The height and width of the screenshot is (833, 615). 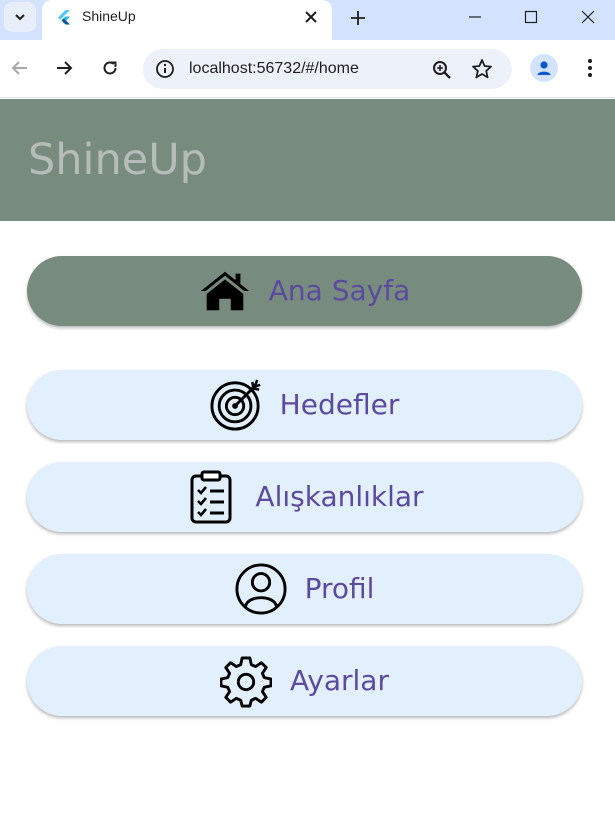 I want to click on account-icon, so click(x=544, y=68).